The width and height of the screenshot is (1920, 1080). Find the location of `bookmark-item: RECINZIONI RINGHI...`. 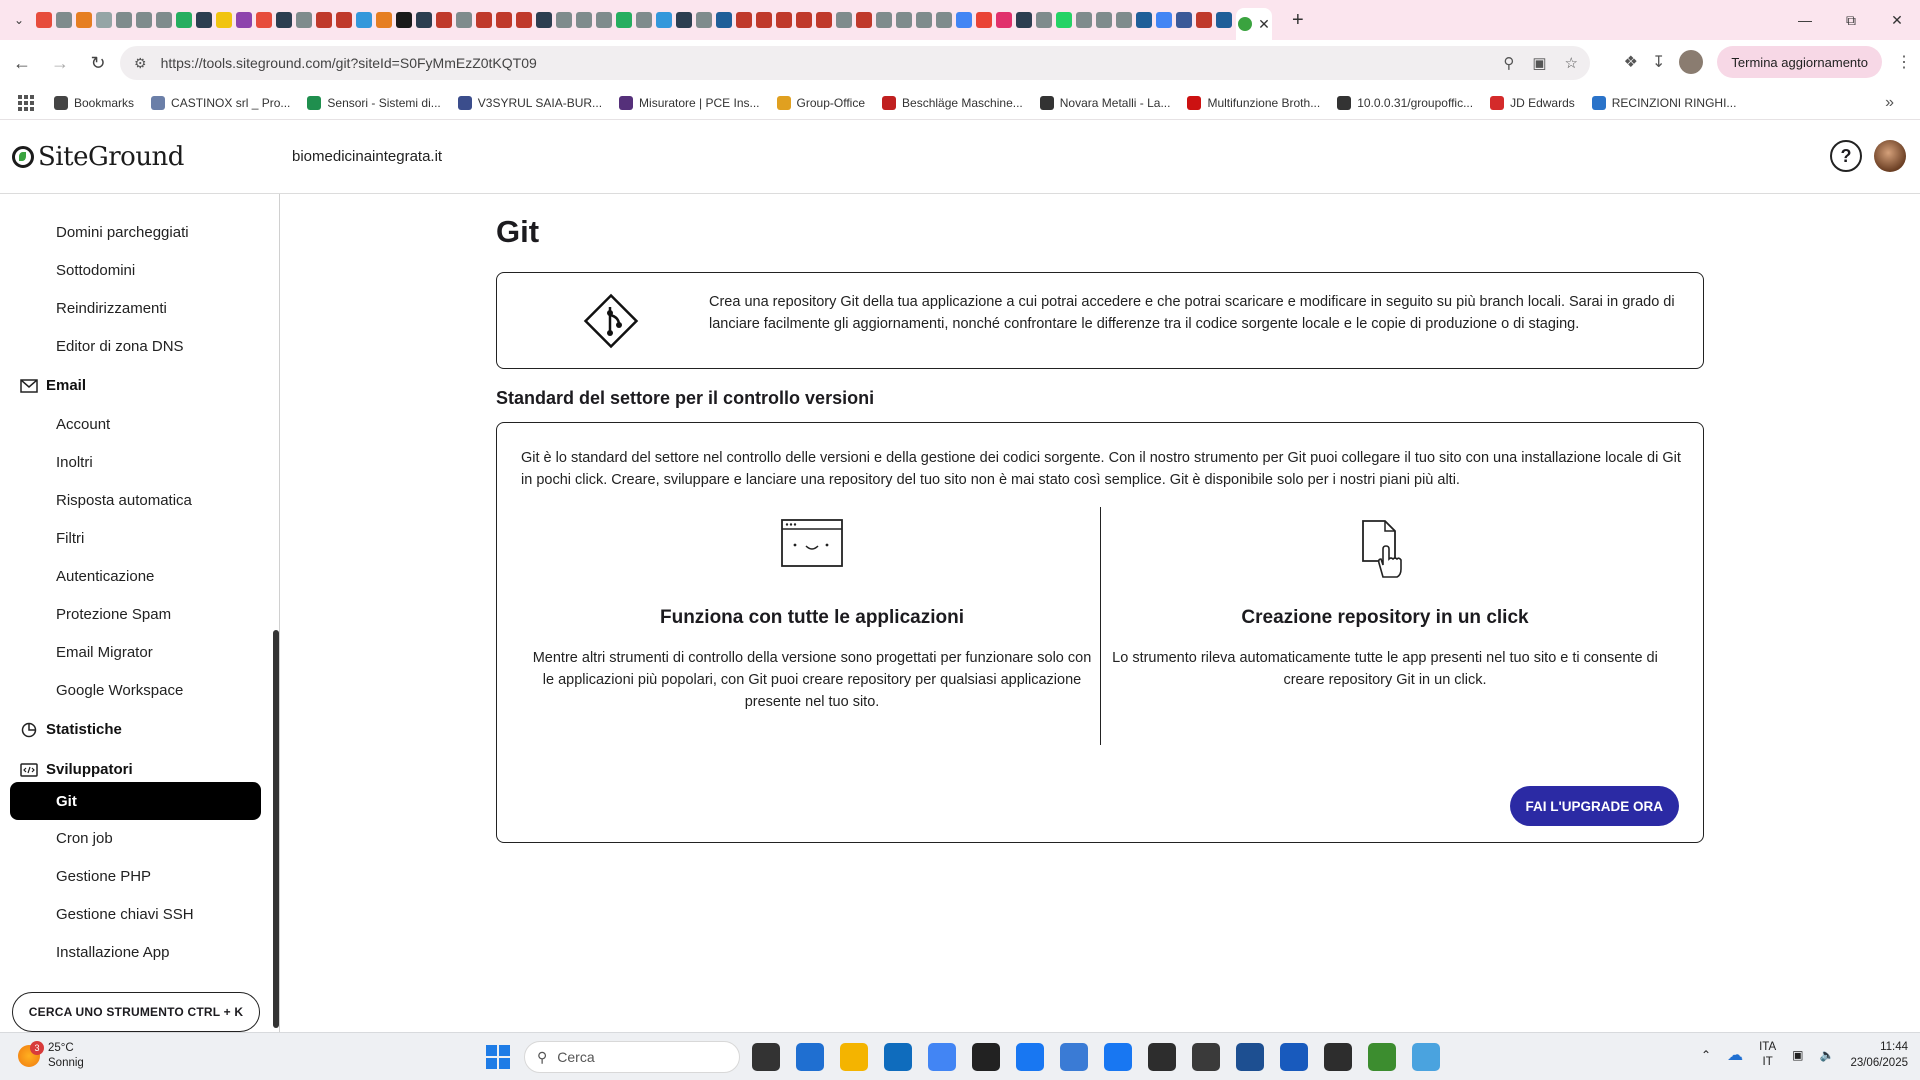

bookmark-item: RECINZIONI RINGHI... is located at coordinates (1663, 102).